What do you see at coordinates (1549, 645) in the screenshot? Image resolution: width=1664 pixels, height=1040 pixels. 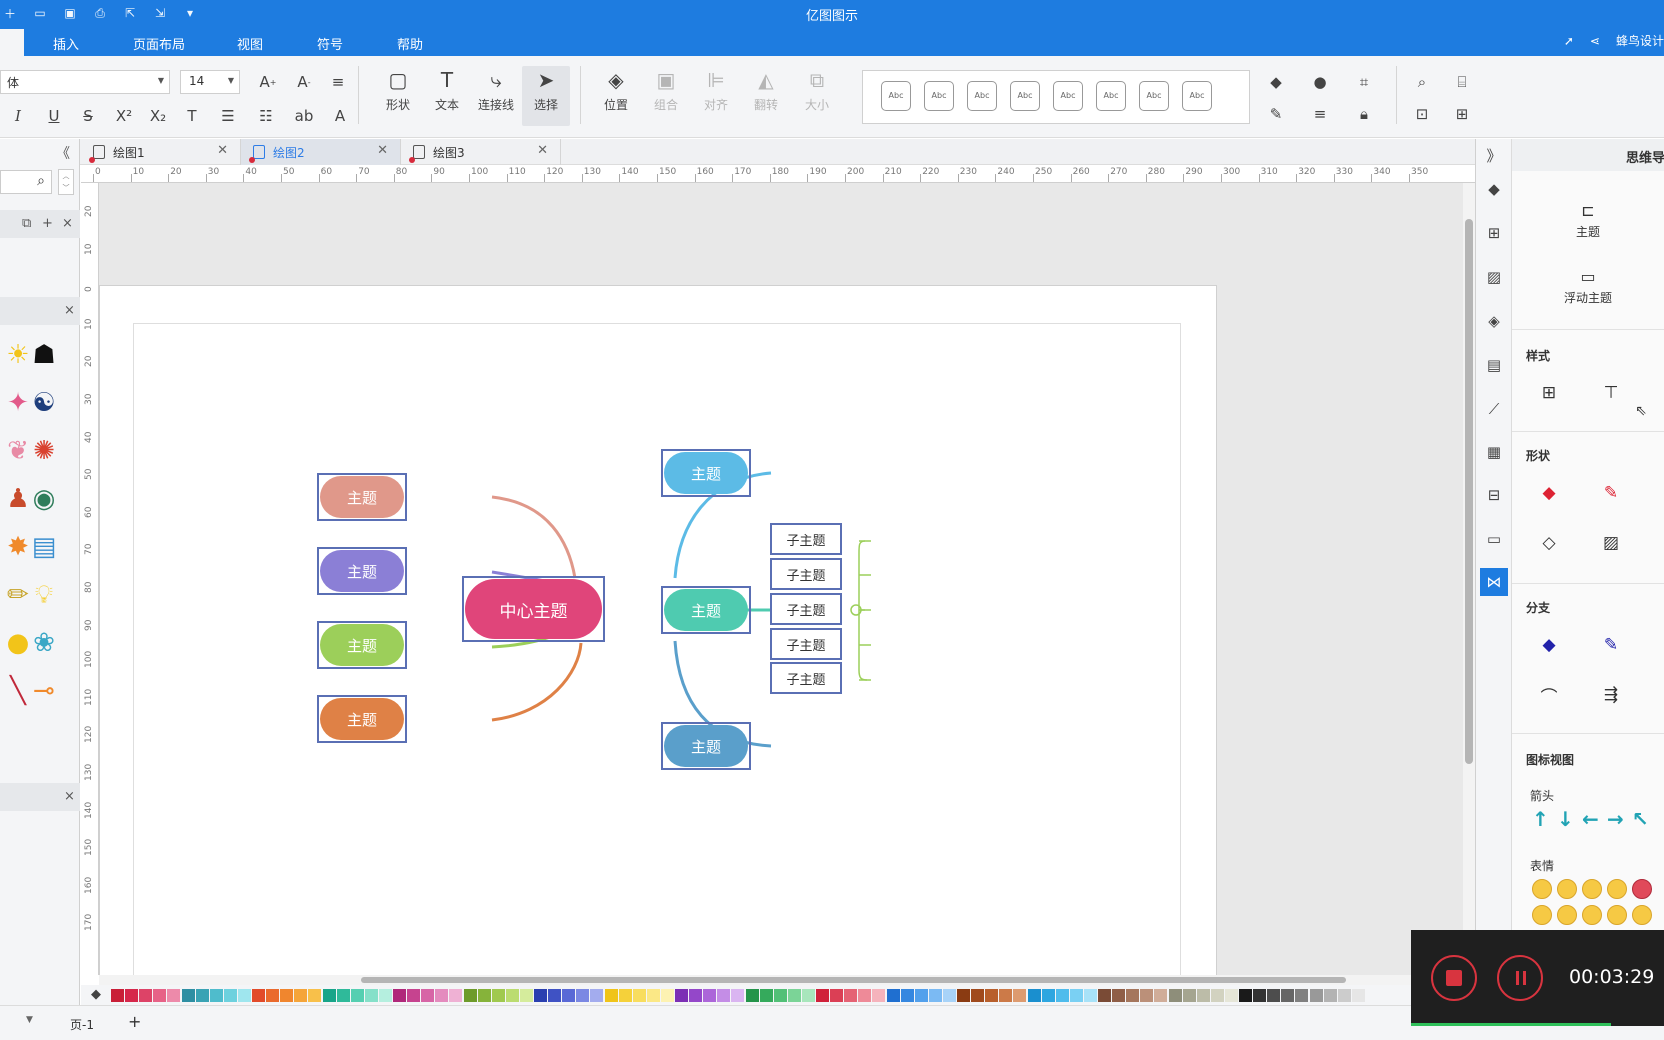 I see `branch-fill-icon: ◆` at bounding box center [1549, 645].